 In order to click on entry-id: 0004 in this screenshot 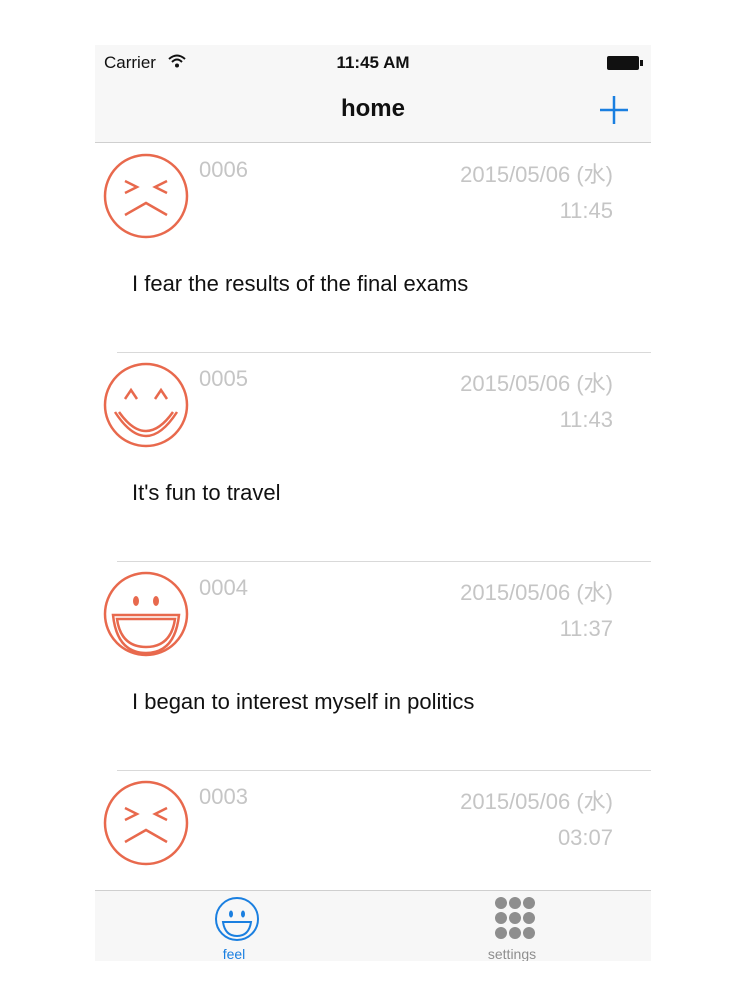, I will do `click(223, 587)`.